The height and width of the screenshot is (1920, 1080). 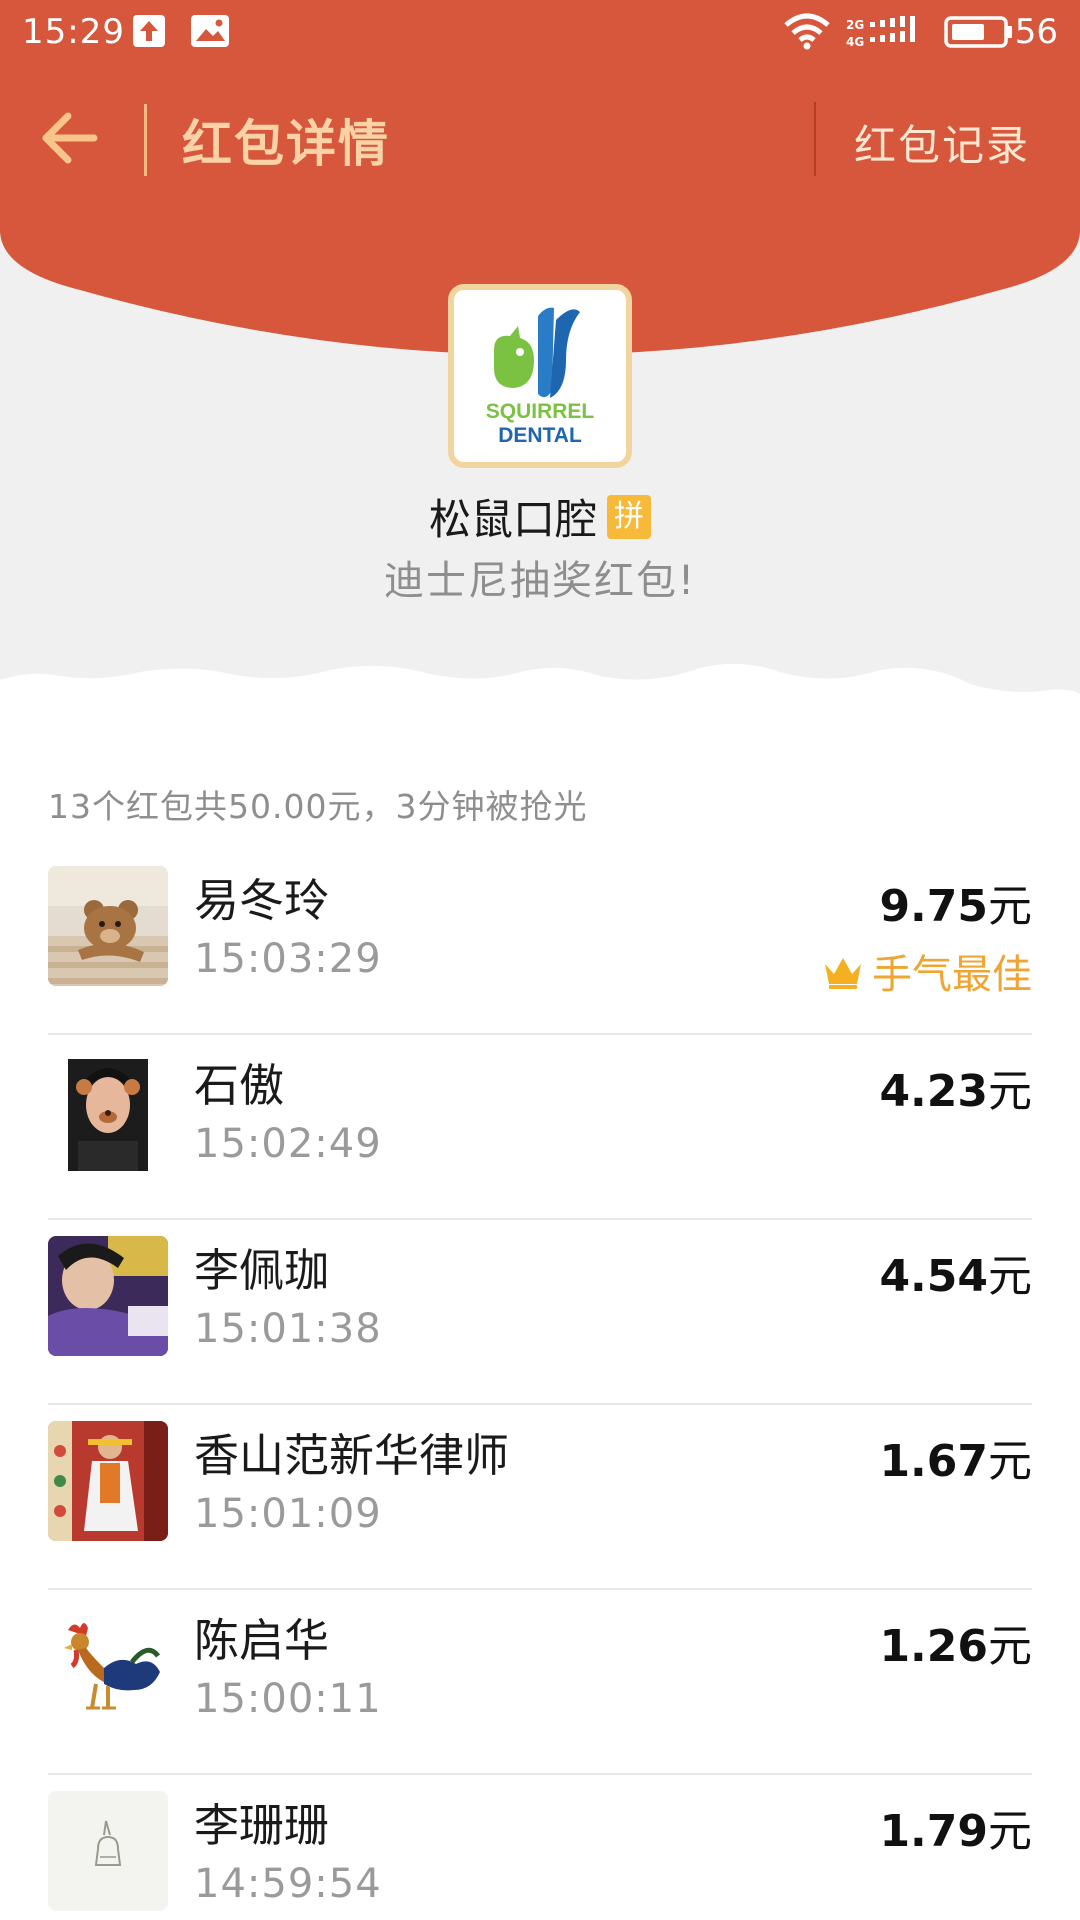 I want to click on recipient-name: 李珊珊, so click(x=262, y=1825).